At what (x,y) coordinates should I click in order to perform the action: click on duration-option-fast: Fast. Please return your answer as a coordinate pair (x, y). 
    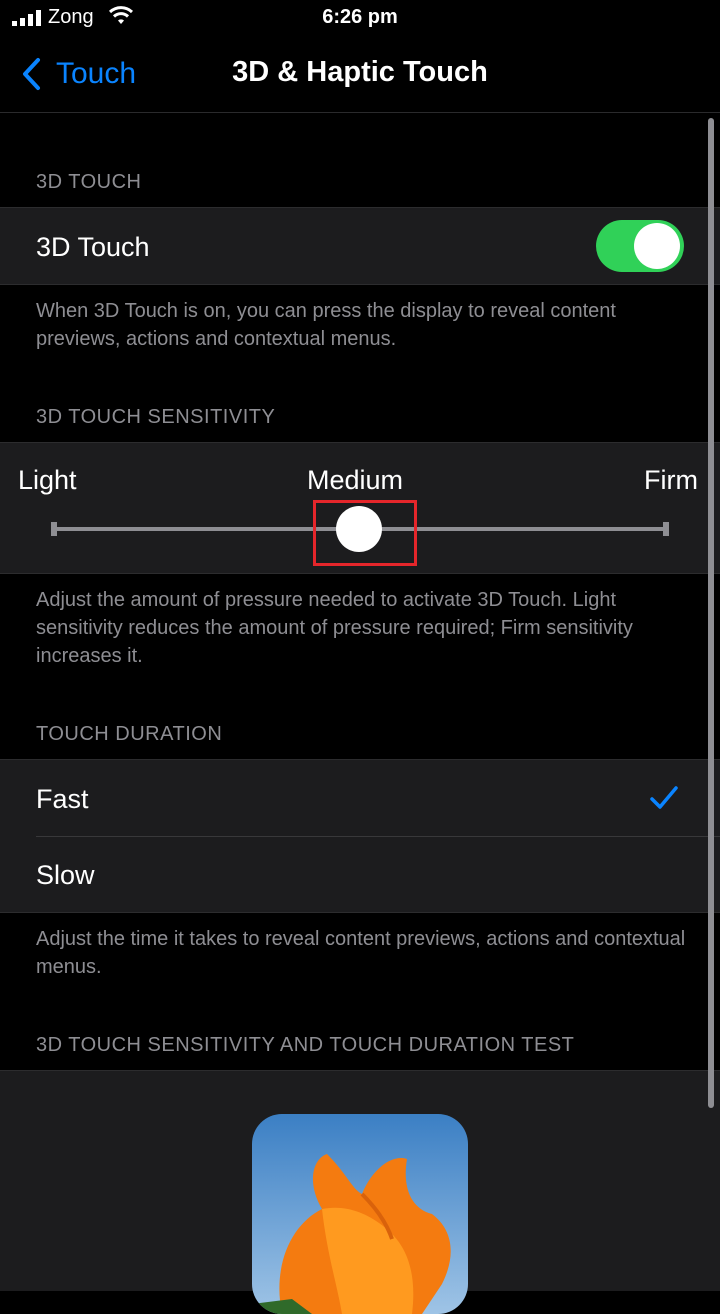
    Looking at the image, I should click on (360, 798).